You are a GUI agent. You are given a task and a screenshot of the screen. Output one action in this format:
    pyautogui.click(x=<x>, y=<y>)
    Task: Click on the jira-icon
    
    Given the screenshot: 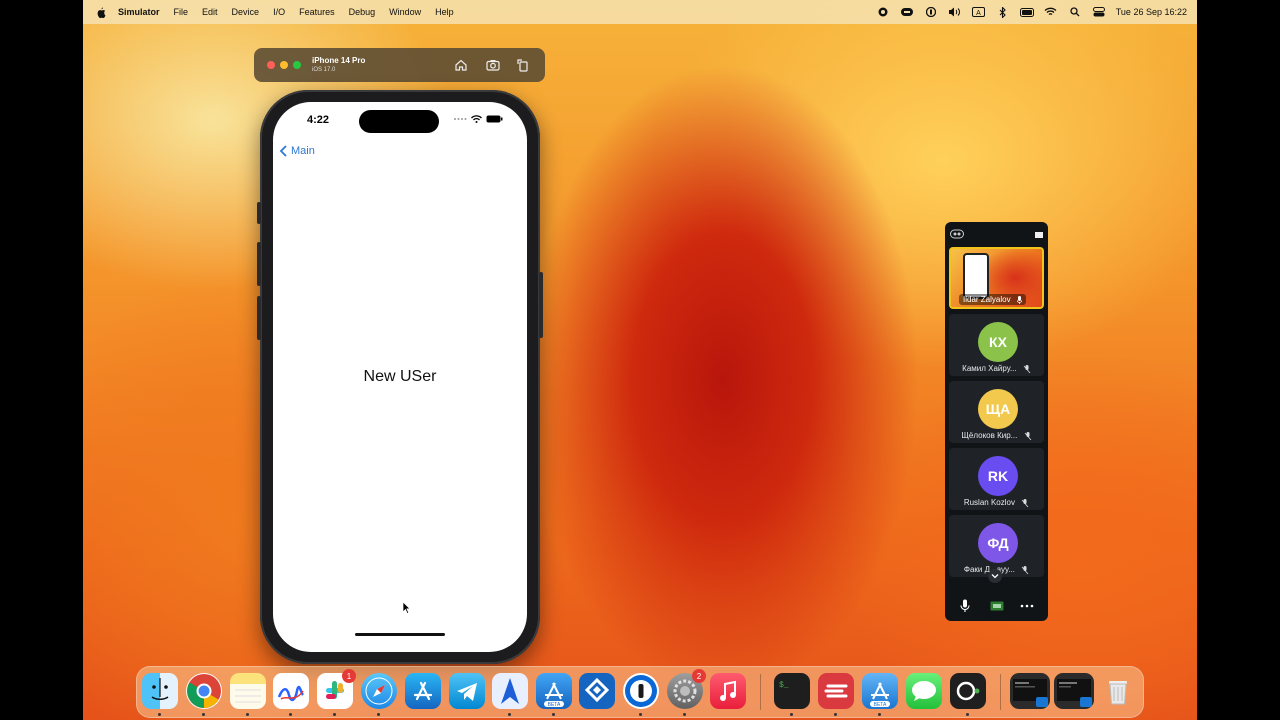 What is the action you would take?
    pyautogui.click(x=597, y=691)
    